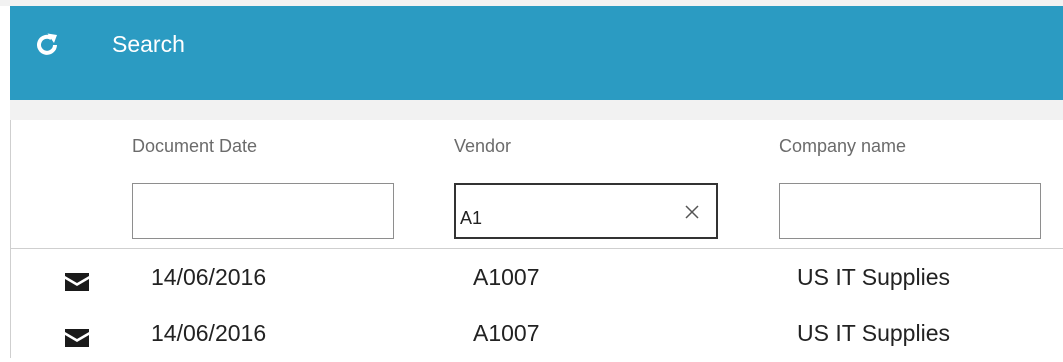 The height and width of the screenshot is (362, 1063). What do you see at coordinates (194, 146) in the screenshot?
I see `column-header-document-date: Document Date` at bounding box center [194, 146].